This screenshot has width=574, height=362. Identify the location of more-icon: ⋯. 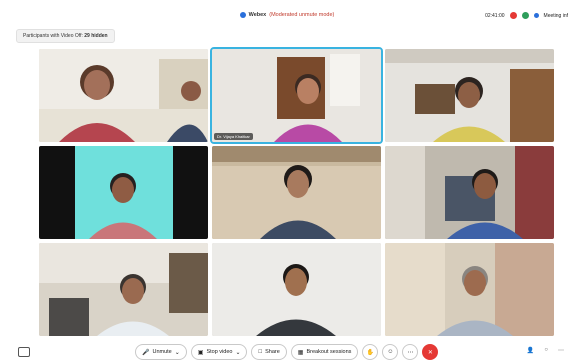
(561, 350).